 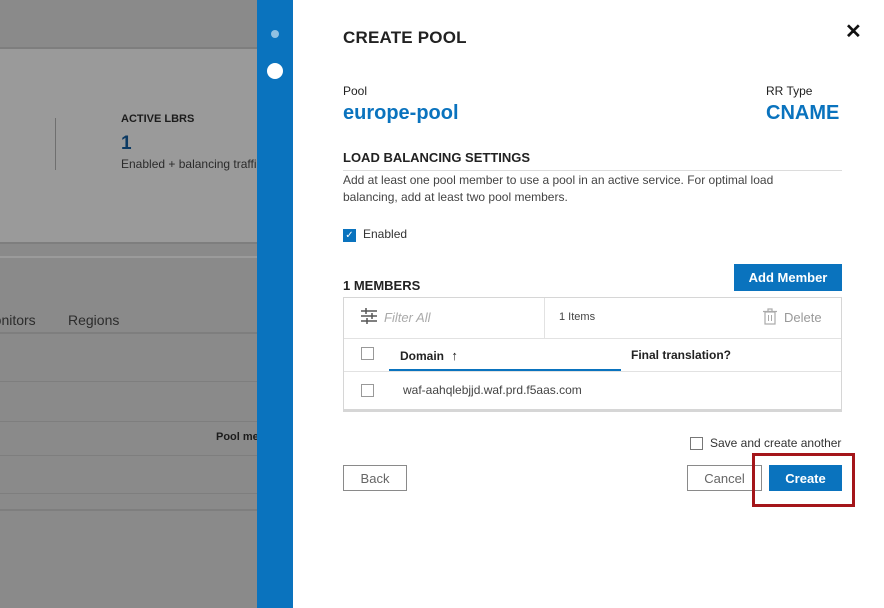 I want to click on column-header-final-translation: Final translation?, so click(x=681, y=355).